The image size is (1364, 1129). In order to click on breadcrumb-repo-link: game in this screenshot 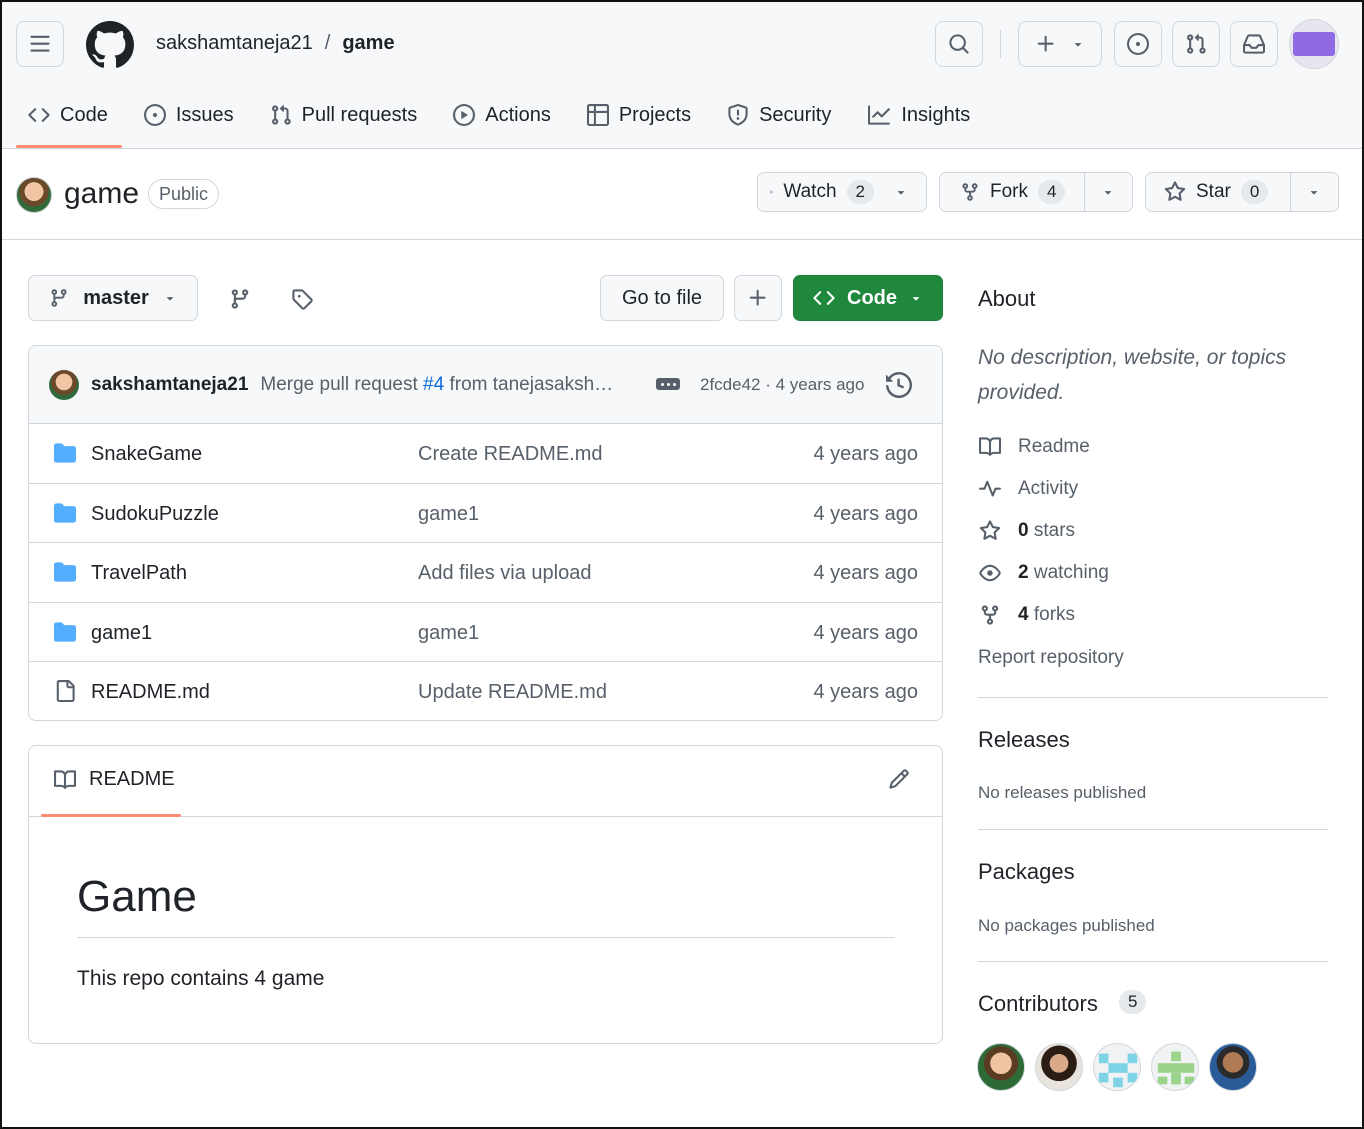, I will do `click(368, 43)`.